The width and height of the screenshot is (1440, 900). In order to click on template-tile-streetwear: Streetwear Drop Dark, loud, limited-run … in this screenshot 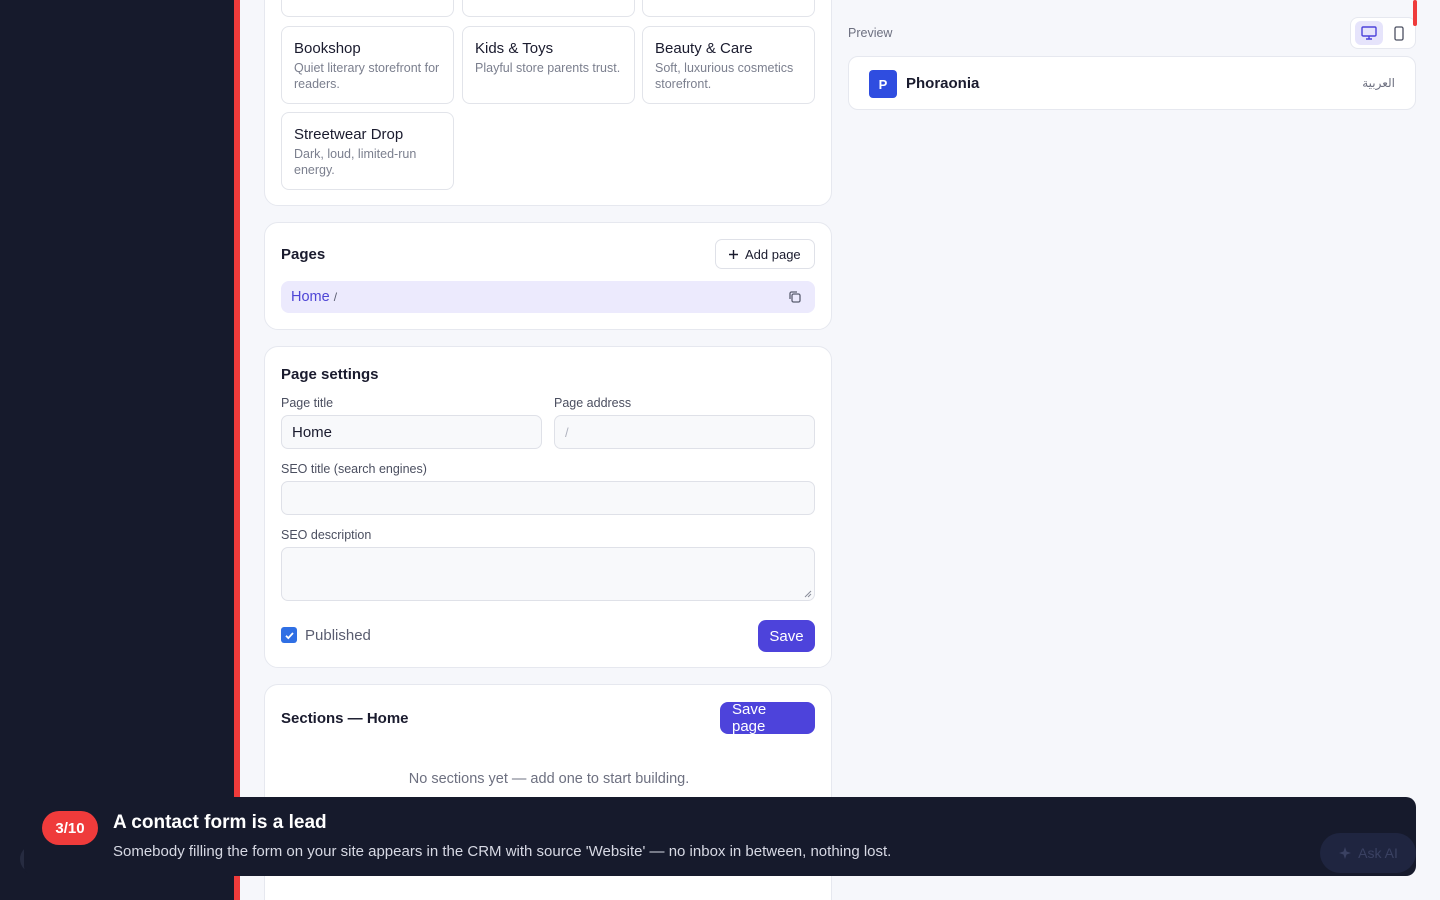, I will do `click(367, 151)`.